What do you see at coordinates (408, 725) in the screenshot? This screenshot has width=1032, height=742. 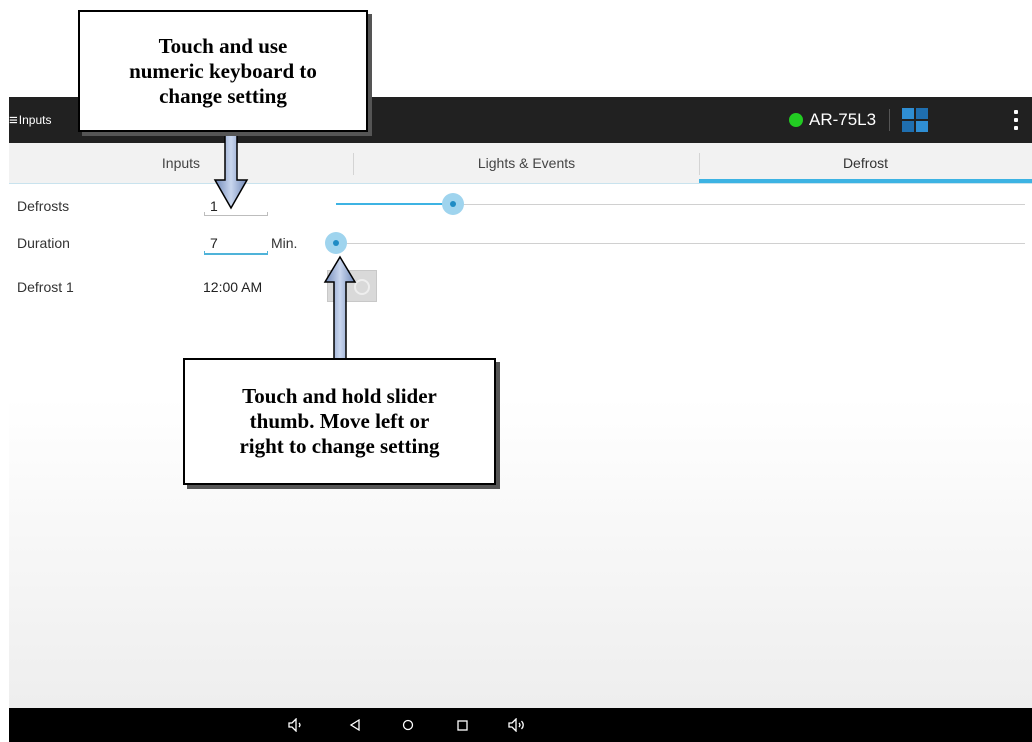 I see `home-icon` at bounding box center [408, 725].